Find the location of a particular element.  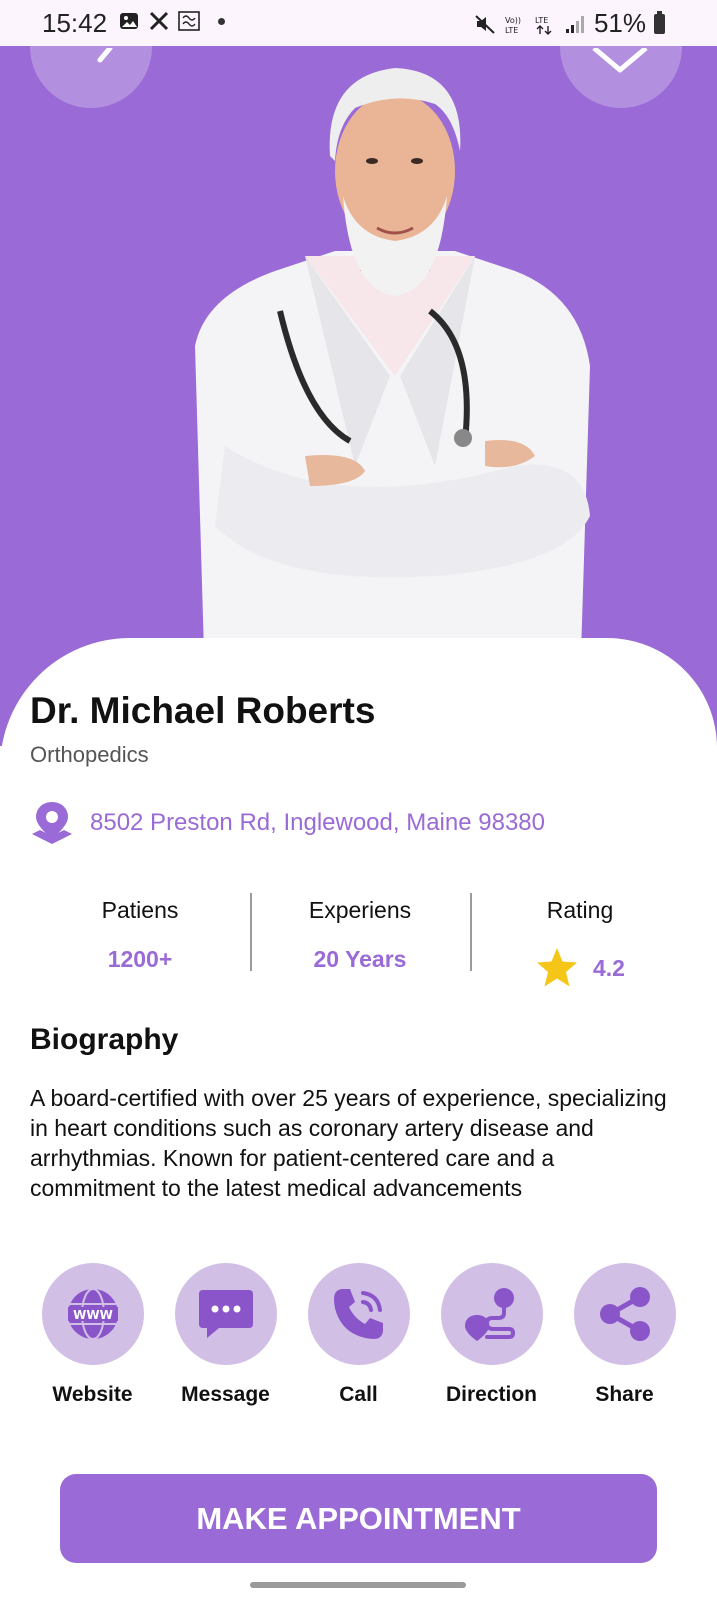

share-icon is located at coordinates (624, 1314).